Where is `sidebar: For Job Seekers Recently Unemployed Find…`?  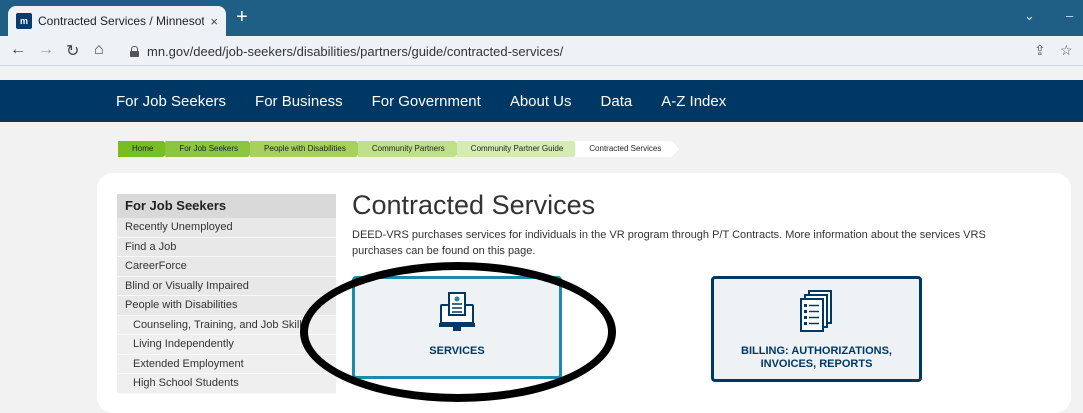
sidebar: For Job Seekers Recently Unemployed Find… is located at coordinates (226, 294).